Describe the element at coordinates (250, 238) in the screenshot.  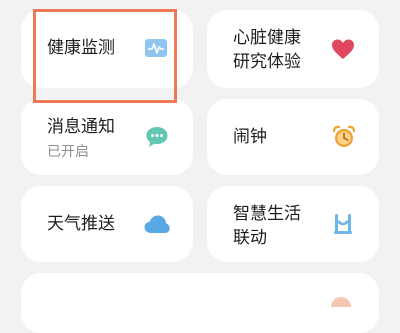
I see `card-label-smart-life-line2: 联动` at that location.